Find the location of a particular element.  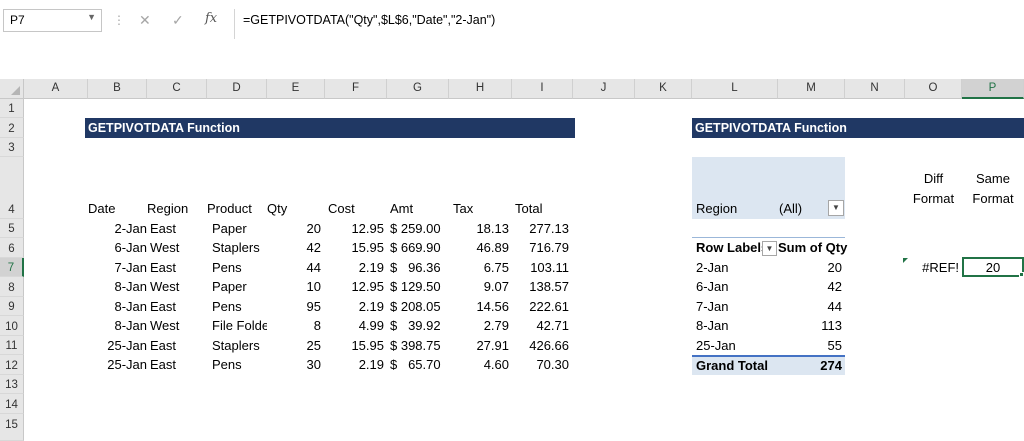

same-format-label-line2: Format is located at coordinates (993, 199).